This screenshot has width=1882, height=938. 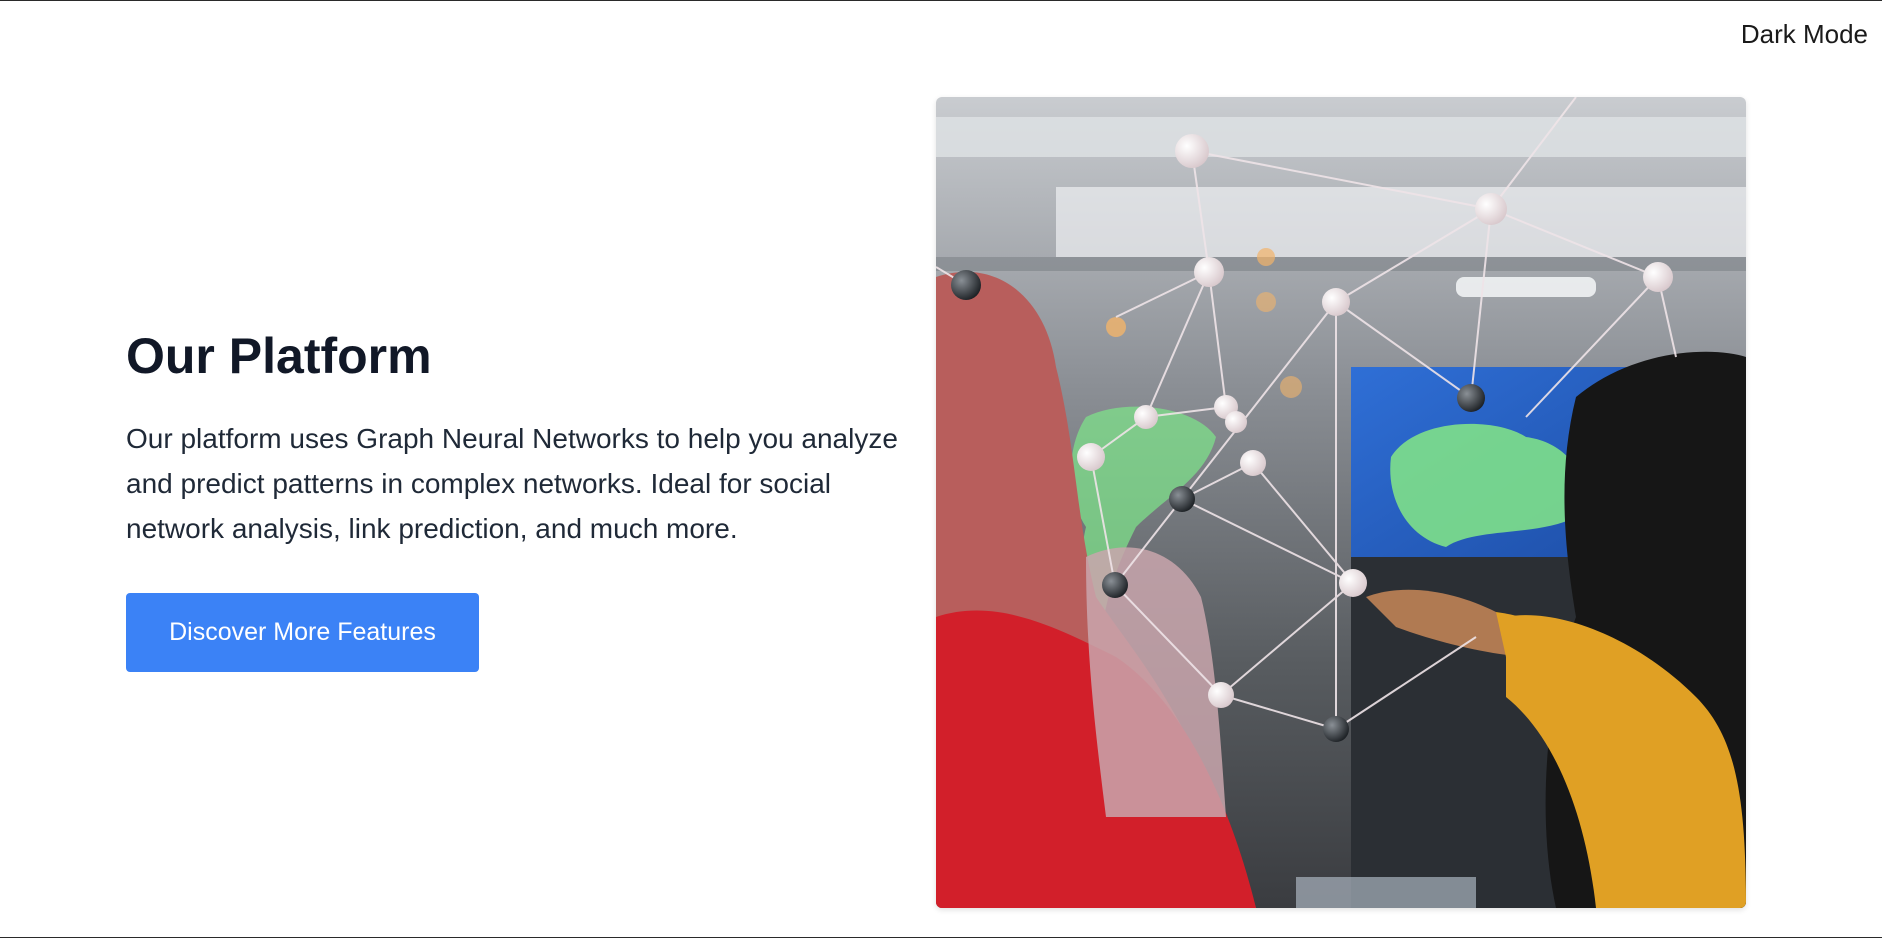 What do you see at coordinates (302, 632) in the screenshot?
I see `discover-features-button: Discover More Features` at bounding box center [302, 632].